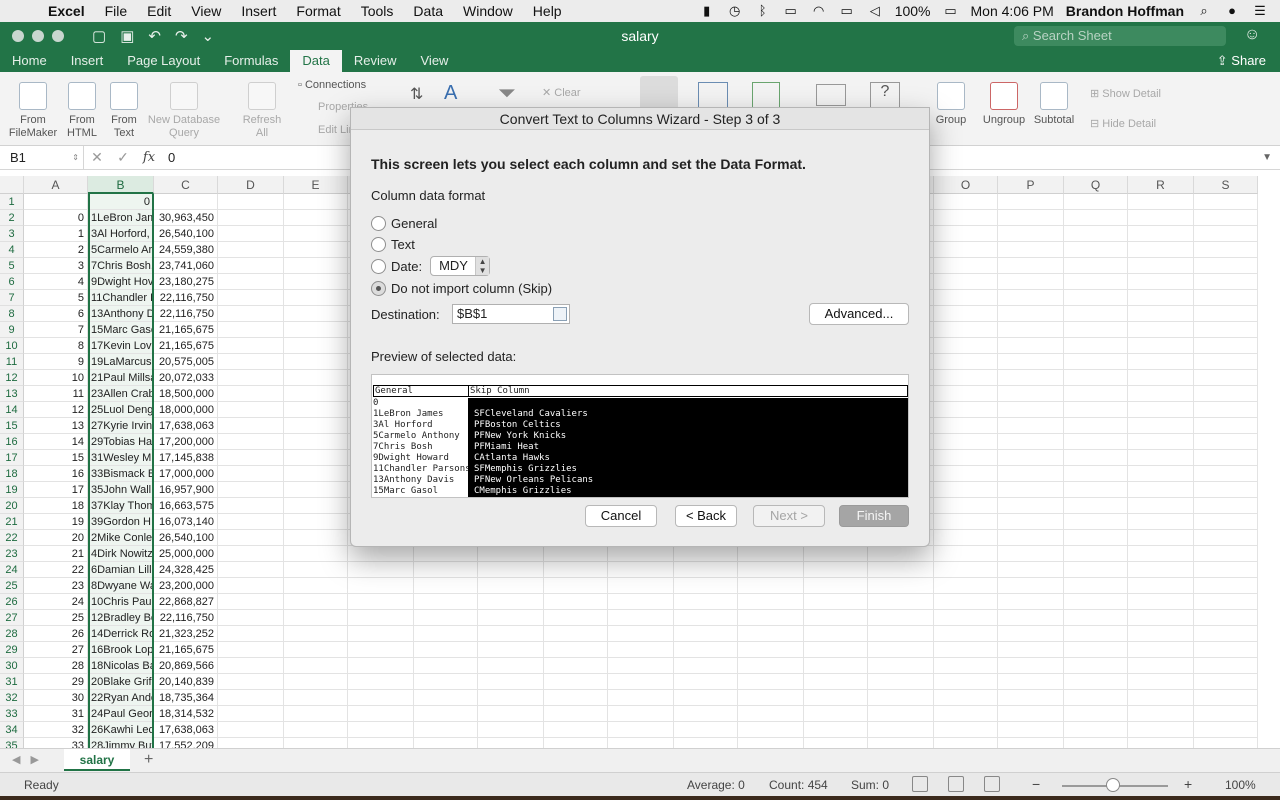 This screenshot has height=800, width=1280. I want to click on zoom-slider-knob, so click(1113, 785).